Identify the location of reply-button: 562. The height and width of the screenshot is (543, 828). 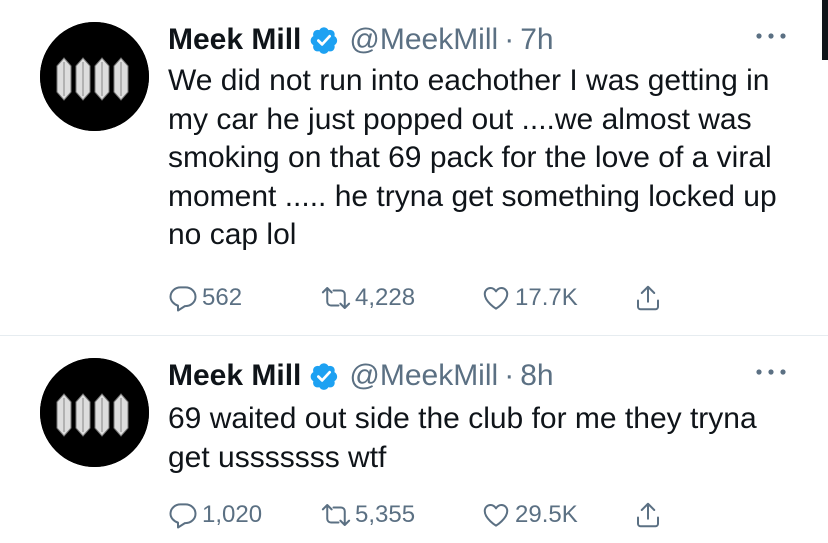
(244, 298).